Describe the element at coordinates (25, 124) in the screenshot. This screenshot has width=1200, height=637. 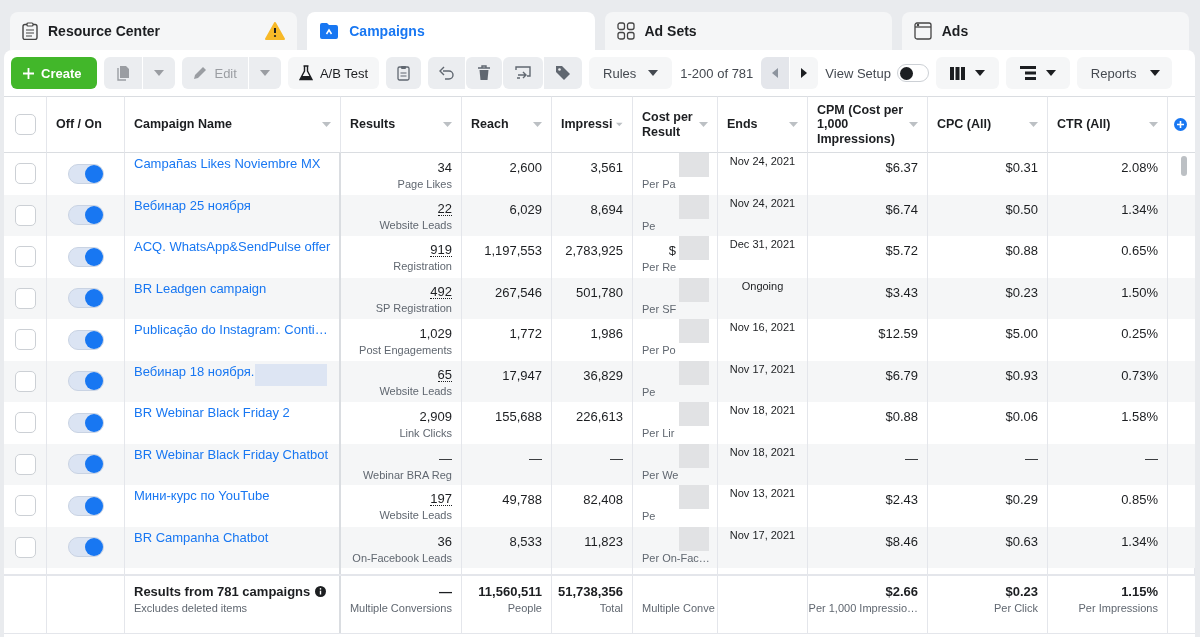
I see `select-all-checkbox` at that location.